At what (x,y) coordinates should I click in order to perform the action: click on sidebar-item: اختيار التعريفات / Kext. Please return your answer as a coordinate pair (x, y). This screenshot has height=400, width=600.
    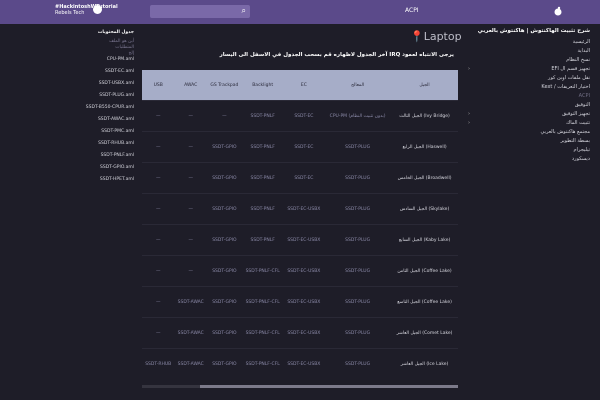
    Looking at the image, I should click on (530, 87).